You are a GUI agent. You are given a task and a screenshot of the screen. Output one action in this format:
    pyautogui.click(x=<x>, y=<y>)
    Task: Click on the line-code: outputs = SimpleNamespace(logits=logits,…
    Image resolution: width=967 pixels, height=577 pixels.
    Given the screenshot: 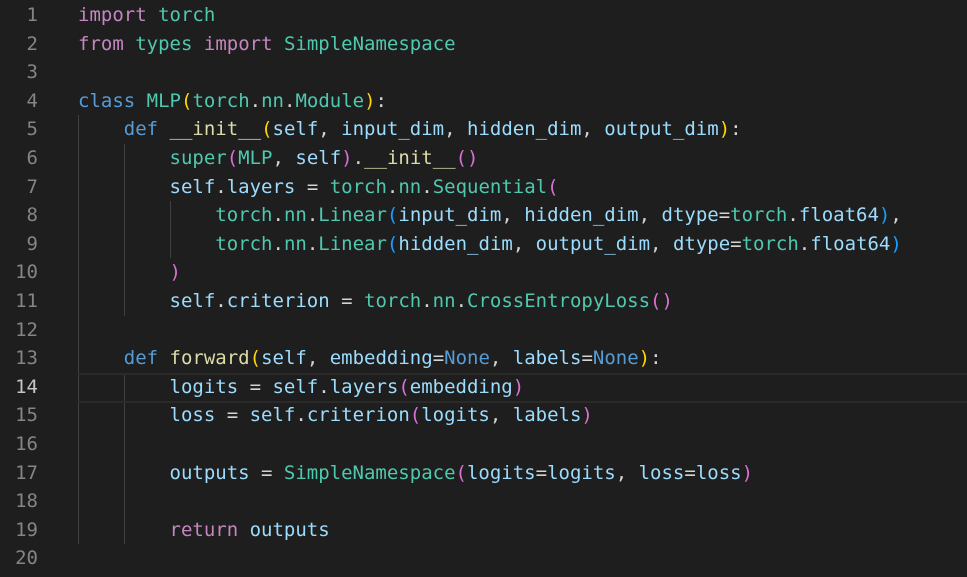 What is the action you would take?
    pyautogui.click(x=416, y=473)
    